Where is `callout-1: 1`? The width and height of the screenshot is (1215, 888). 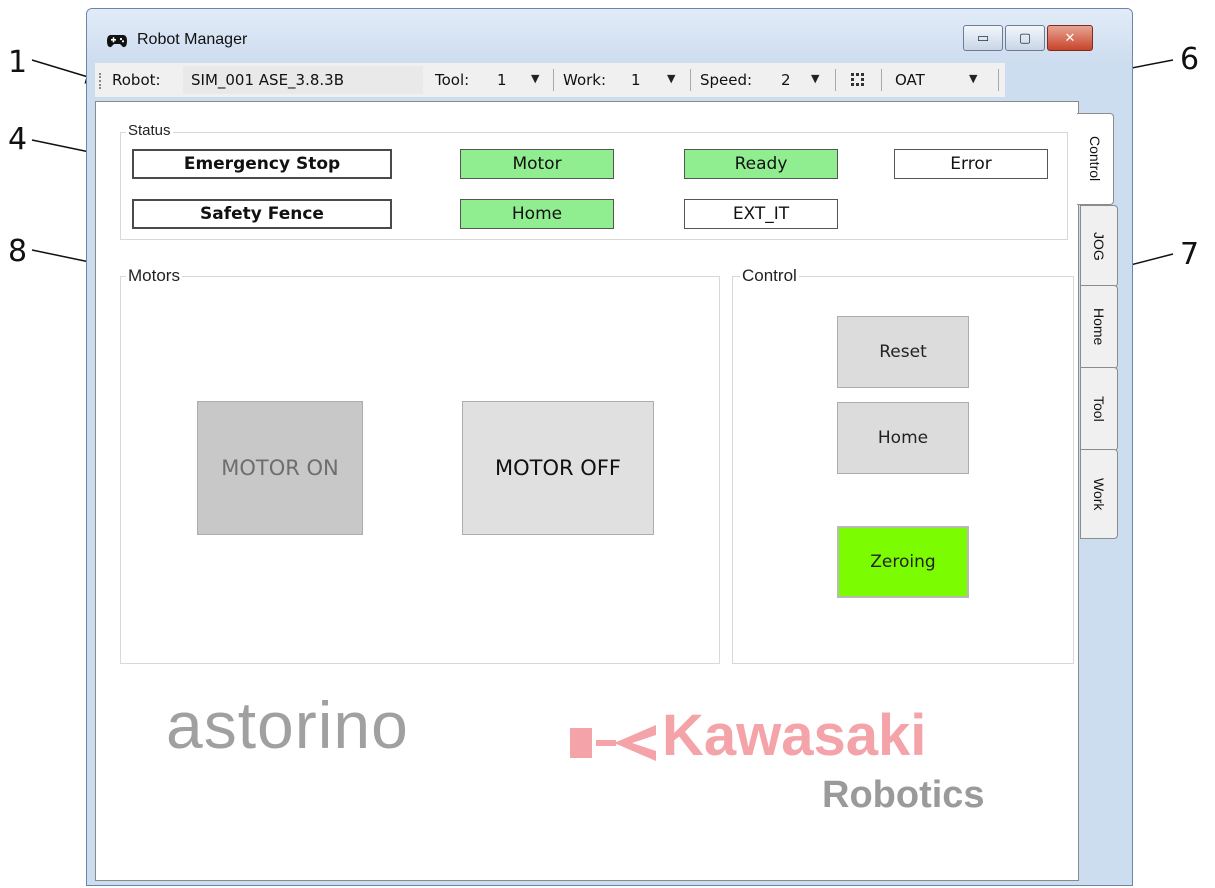
callout-1: 1 is located at coordinates (18, 62).